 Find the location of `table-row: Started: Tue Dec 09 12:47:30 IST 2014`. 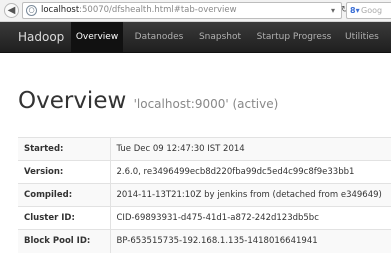

table-row: Started: Tue Dec 09 12:47:30 IST 2014 is located at coordinates (204, 149).